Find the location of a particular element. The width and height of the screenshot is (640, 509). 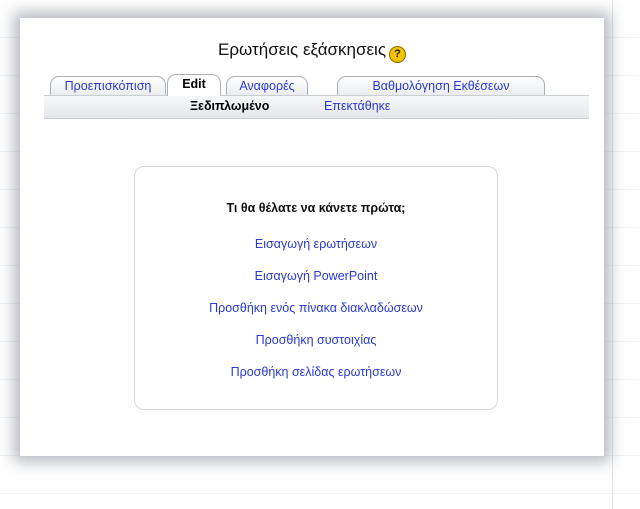

background-divider is located at coordinates (612, 254).